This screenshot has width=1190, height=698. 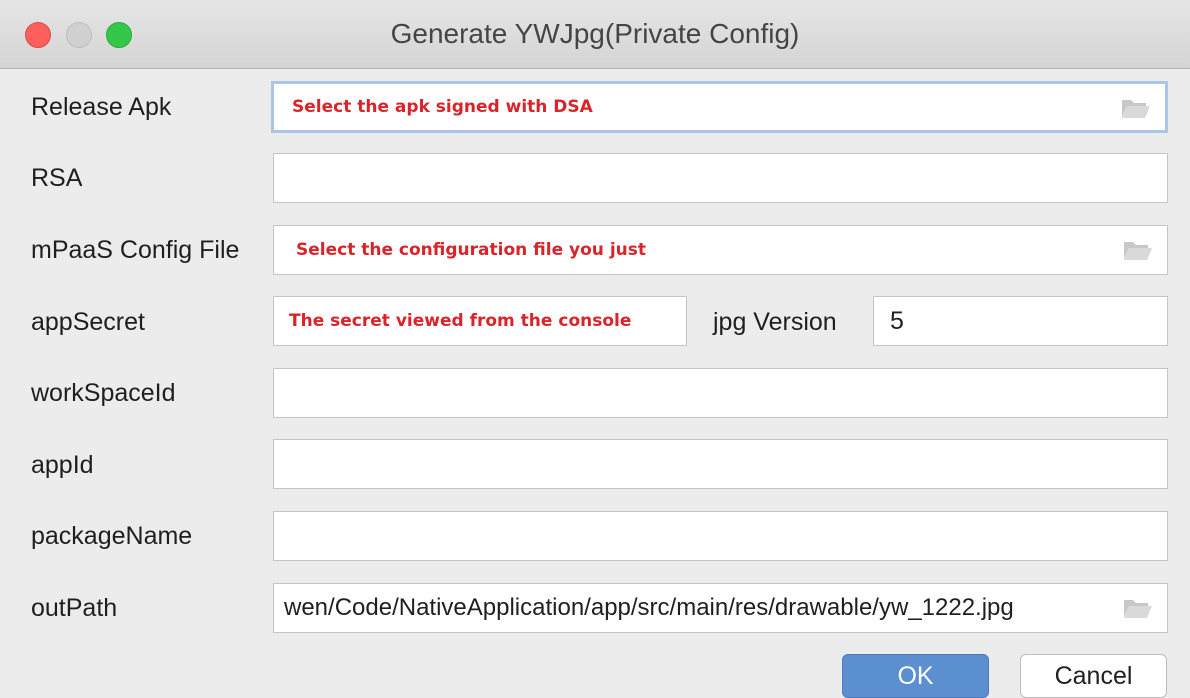 I want to click on window-title: Generate YWJpg(Private Config), so click(x=595, y=33).